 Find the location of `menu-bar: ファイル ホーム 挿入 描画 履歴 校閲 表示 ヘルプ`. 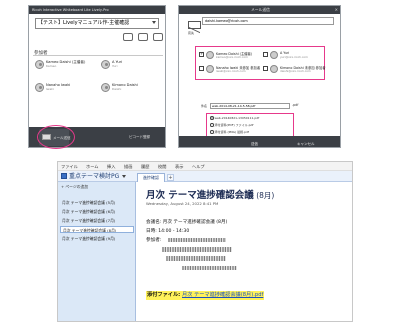

menu-bar: ファイル ホーム 挿入 描画 履歴 校閲 表示 ヘルプ is located at coordinates (205, 166).